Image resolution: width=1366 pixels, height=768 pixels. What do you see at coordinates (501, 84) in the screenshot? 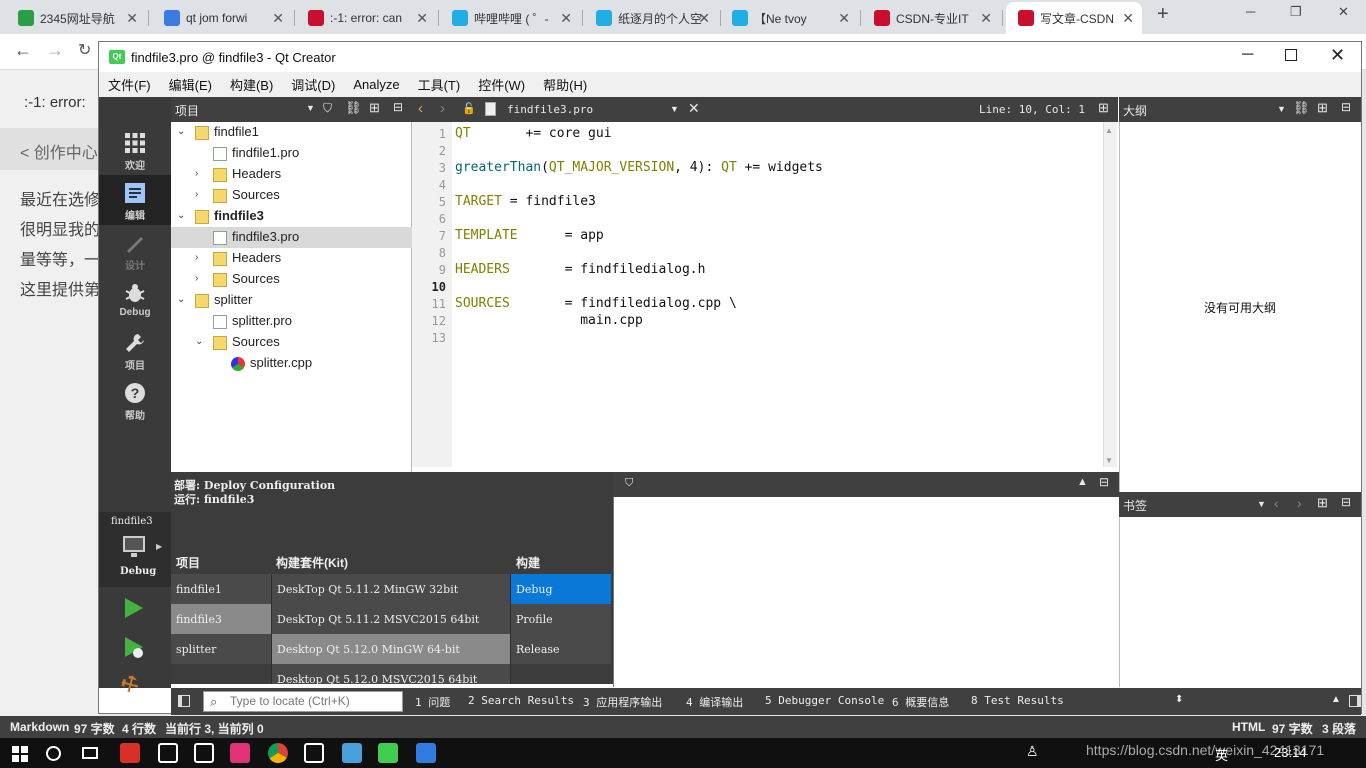
I see `menu-item: 控件(W)` at bounding box center [501, 84].